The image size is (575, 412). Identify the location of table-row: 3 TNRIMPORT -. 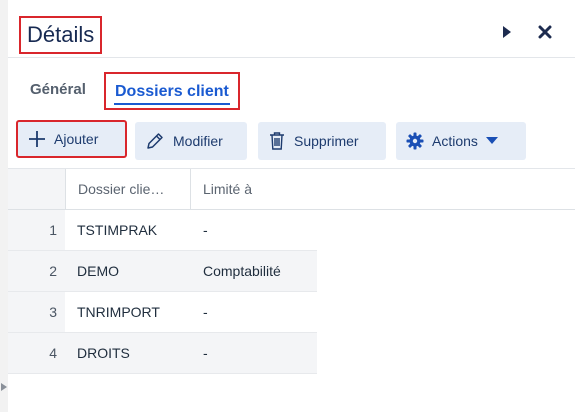
(291, 312).